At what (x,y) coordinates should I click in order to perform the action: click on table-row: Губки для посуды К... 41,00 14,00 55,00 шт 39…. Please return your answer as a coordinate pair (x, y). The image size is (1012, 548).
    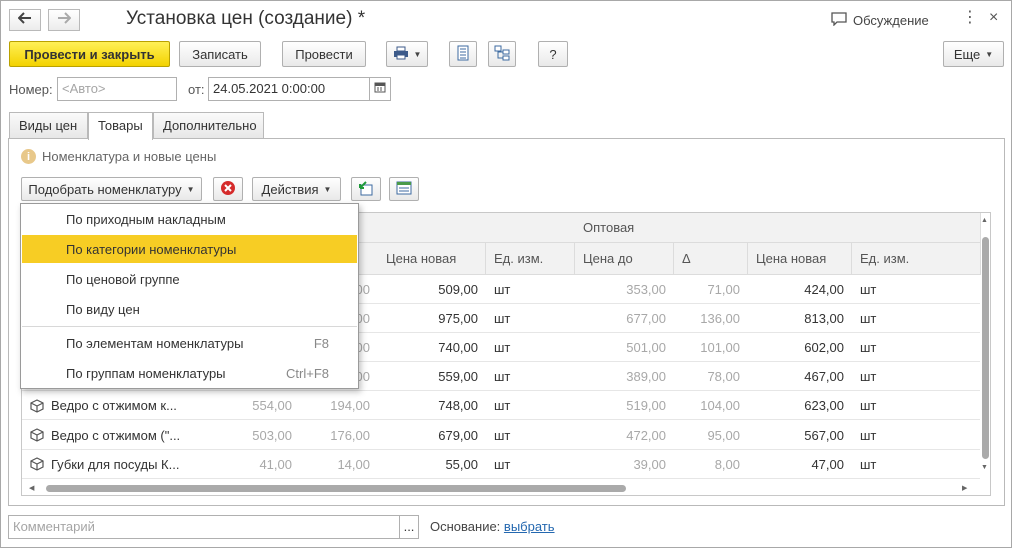
    Looking at the image, I should click on (501, 464).